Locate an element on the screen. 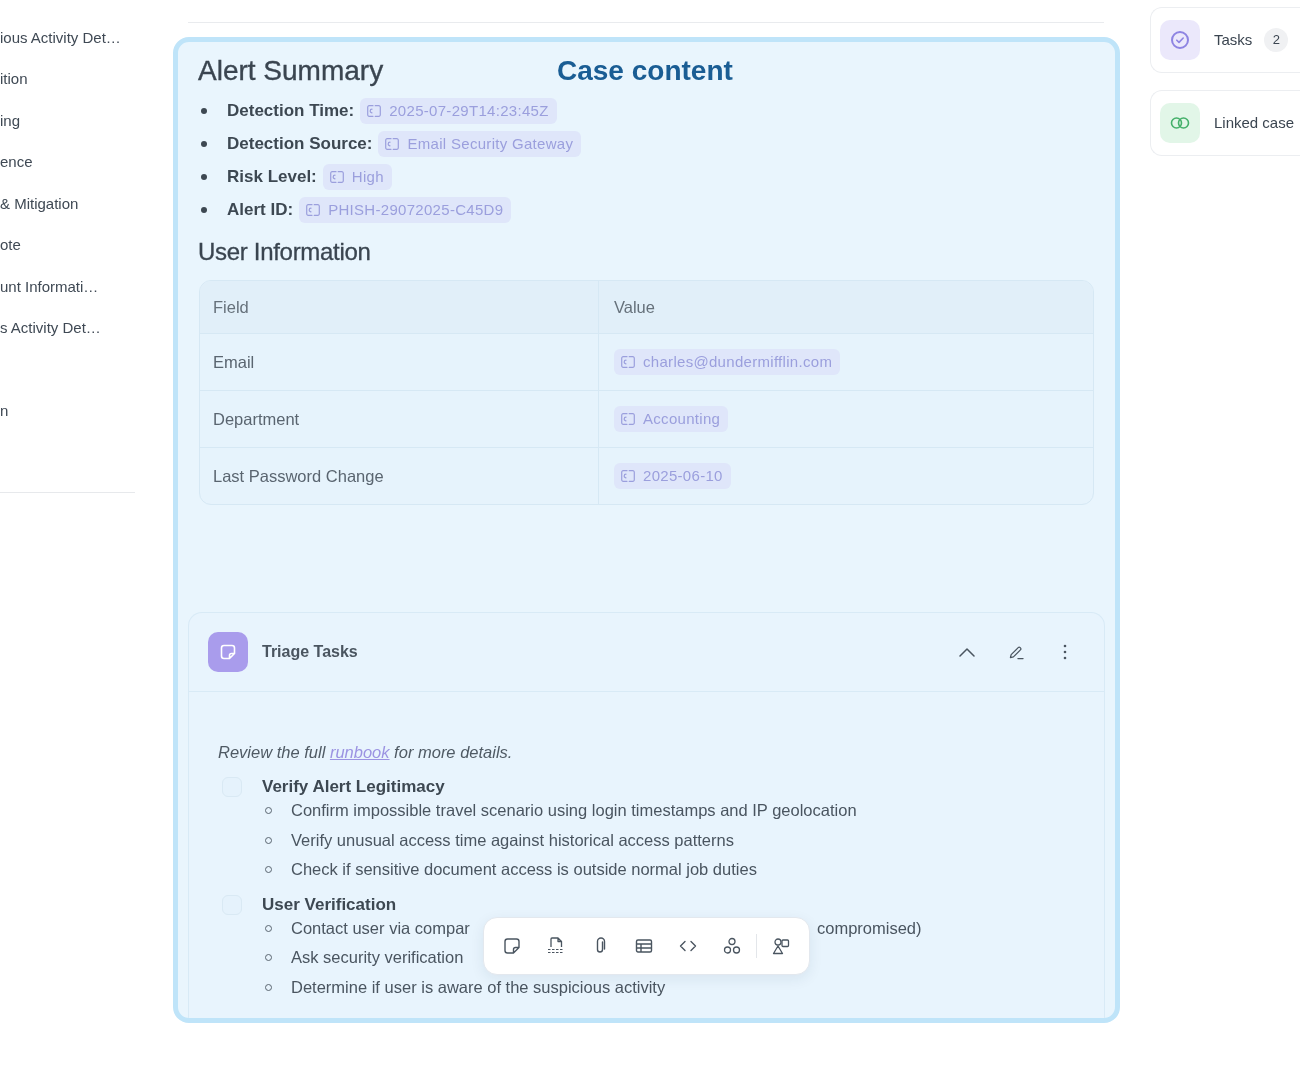 Image resolution: width=1300 pixels, height=1066 pixels. step-text: Verify unusual access time against historical access patterns is located at coordinates (512, 840).